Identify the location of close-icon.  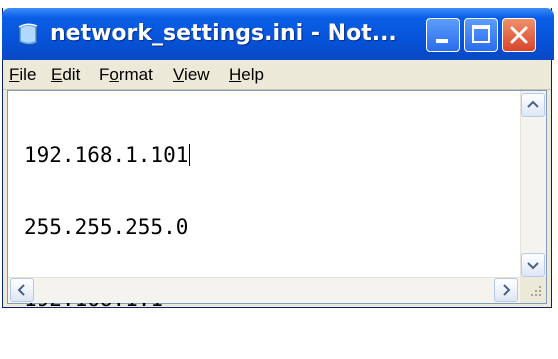
(519, 35).